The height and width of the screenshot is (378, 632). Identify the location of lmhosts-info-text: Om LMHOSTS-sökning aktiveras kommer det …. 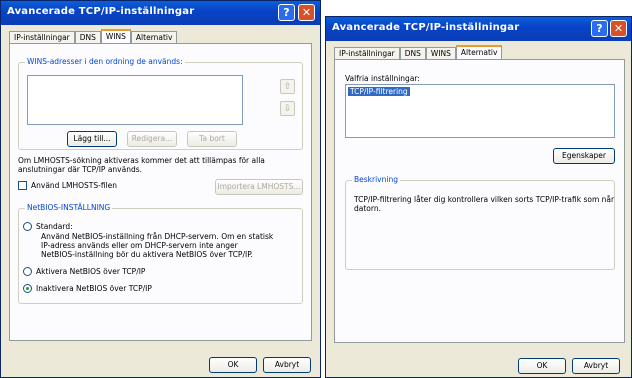
(141, 165).